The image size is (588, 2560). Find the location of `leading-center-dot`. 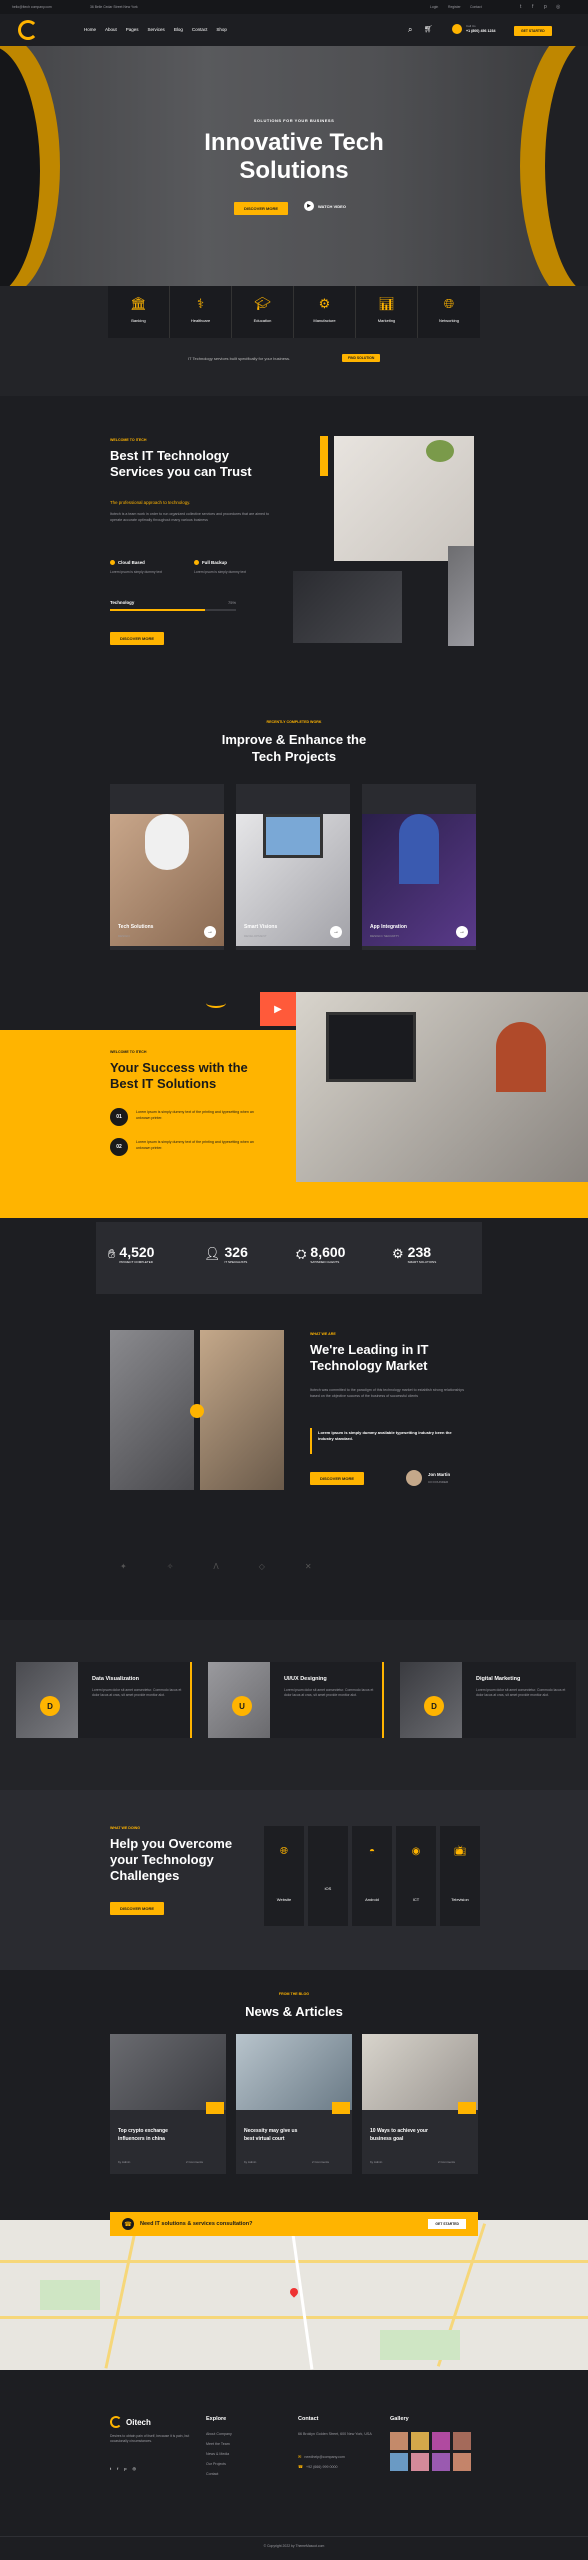

leading-center-dot is located at coordinates (197, 1411).